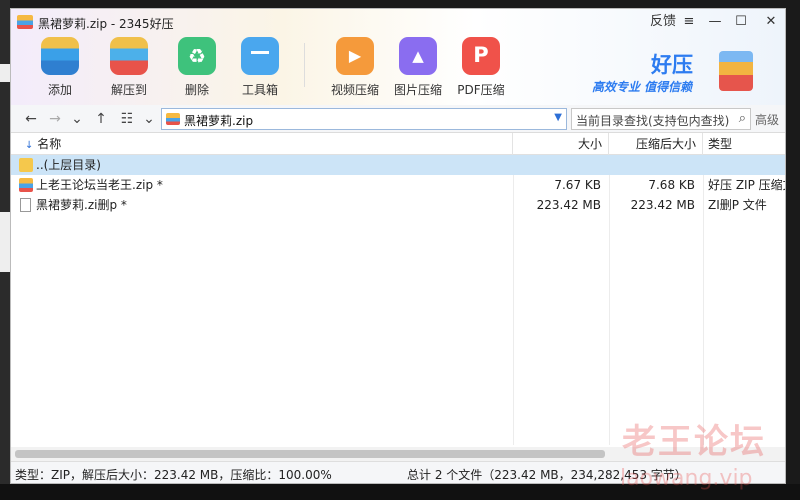 This screenshot has height=500, width=800. Describe the element at coordinates (99, 185) in the screenshot. I see `file-name: 上老王论坛当老王.zip *` at that location.